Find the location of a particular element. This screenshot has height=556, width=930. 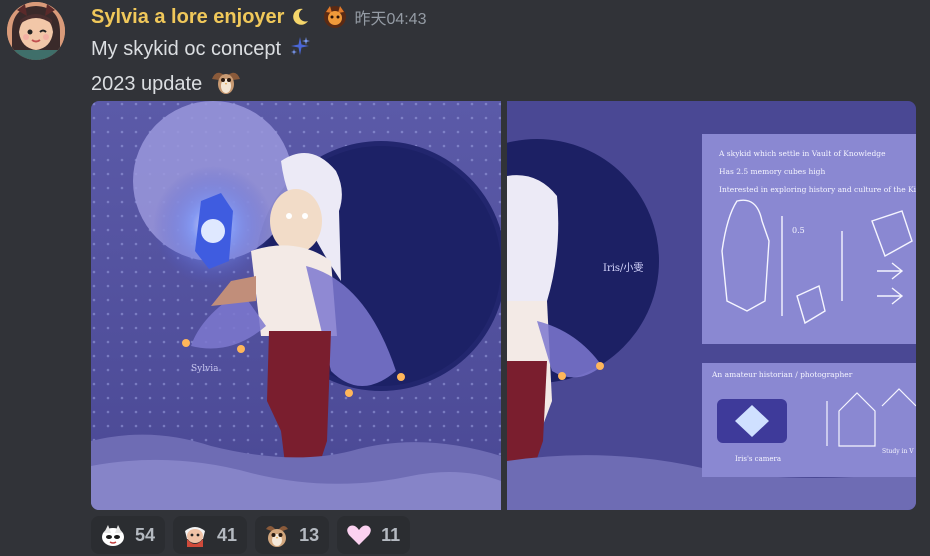

mask-emoji-icon is located at coordinates (113, 535).